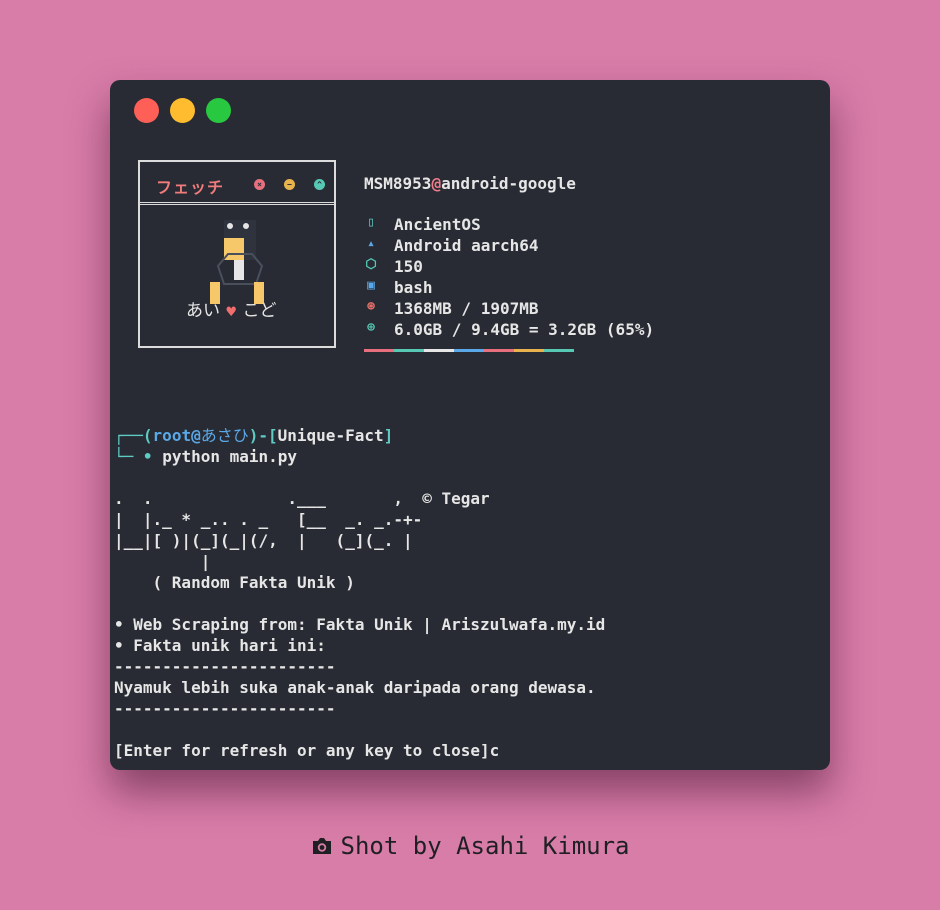 This screenshot has width=940, height=910. Describe the element at coordinates (234, 582) in the screenshot. I see `banner-subtitle: ( Random Fakta Unik )` at that location.